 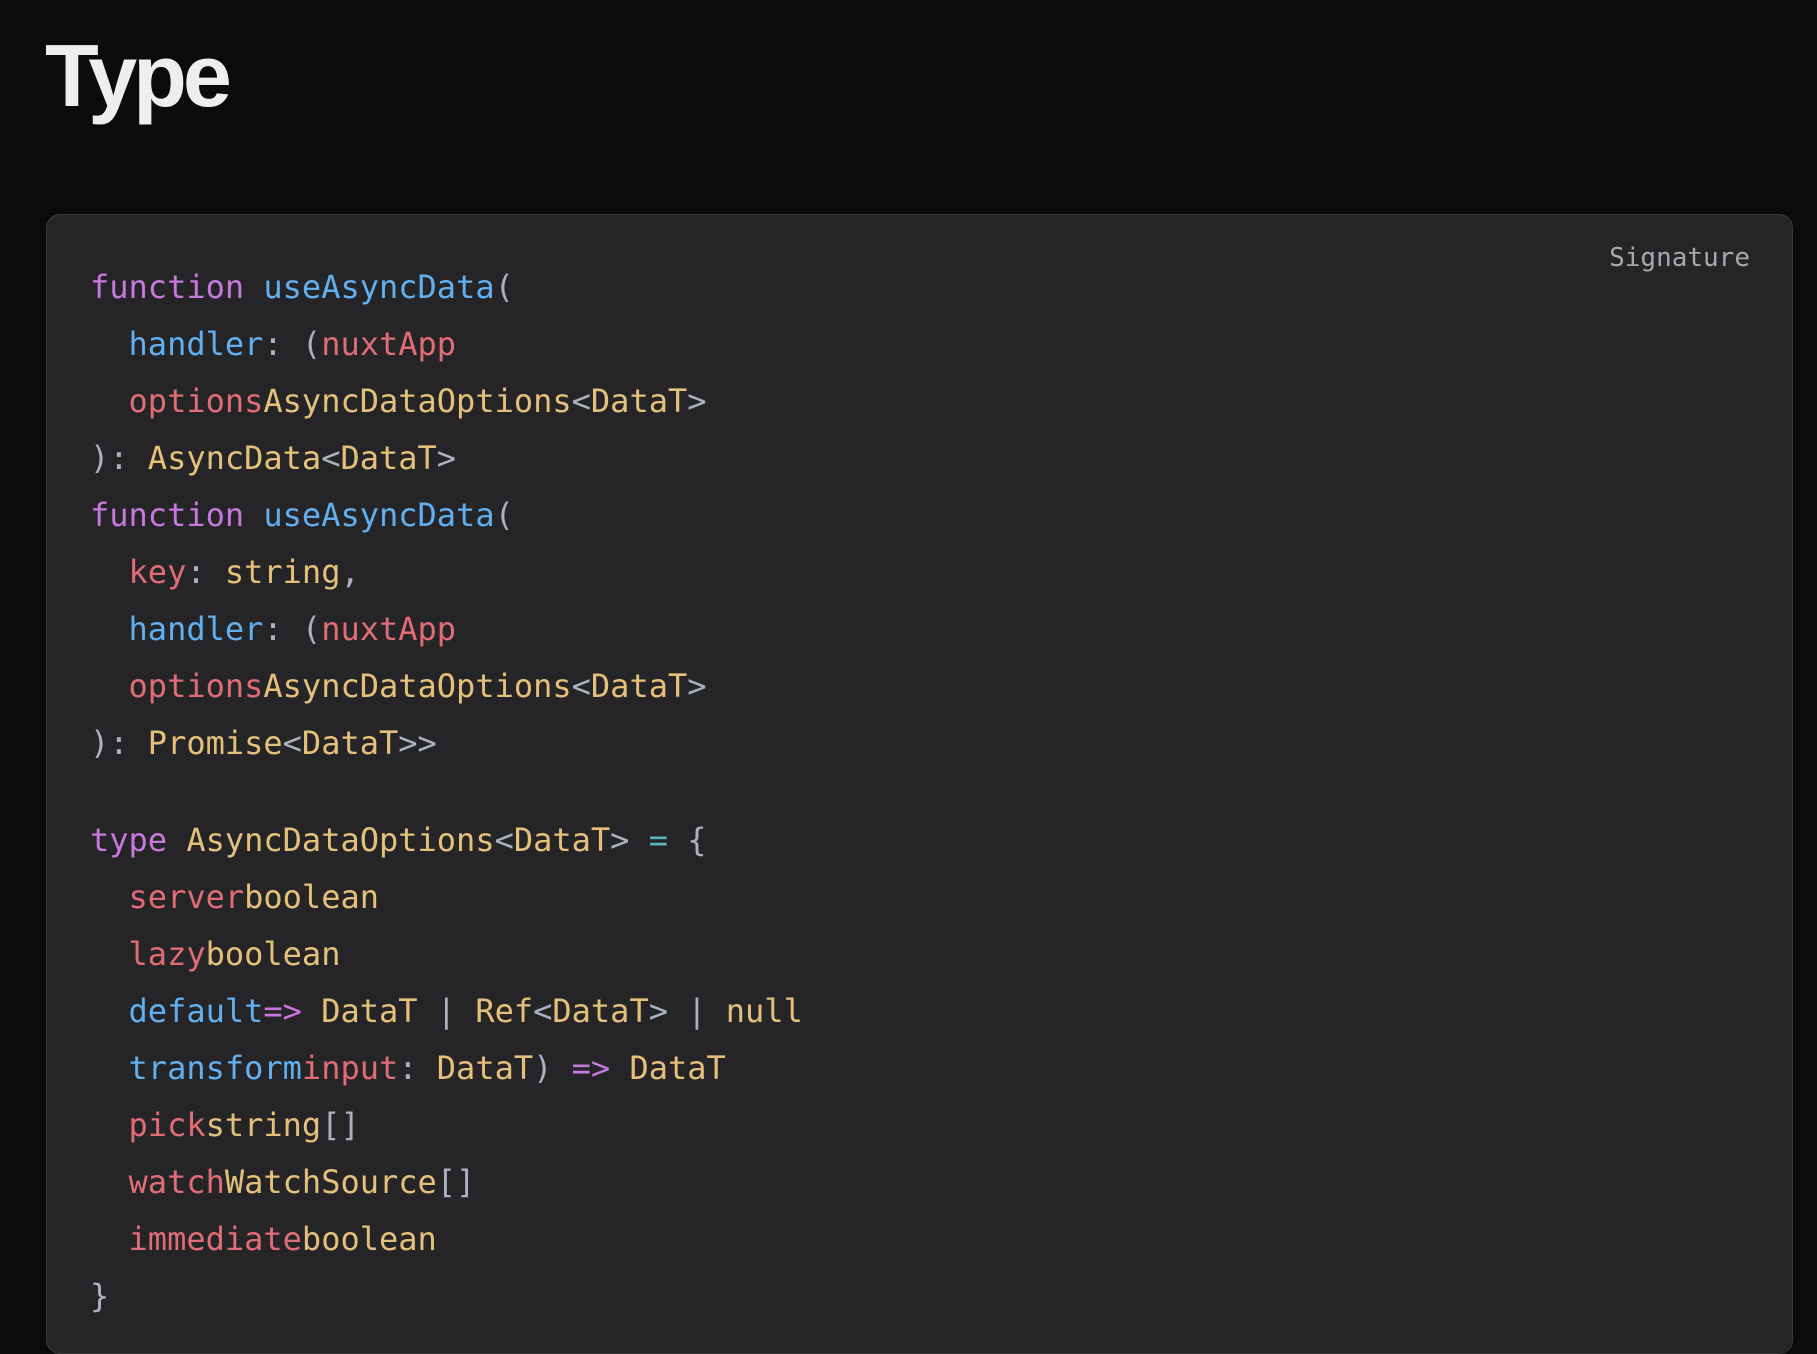 What do you see at coordinates (552, 1068) in the screenshot?
I see `code-token-punc: )` at bounding box center [552, 1068].